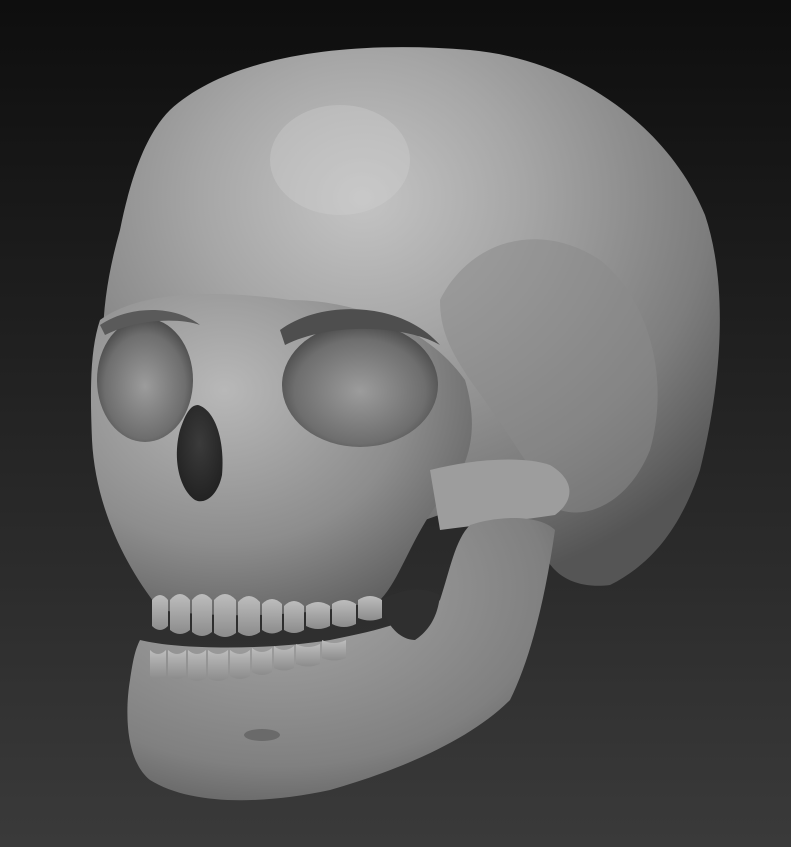  What do you see at coordinates (360, 385) in the screenshot?
I see `orbit-right` at bounding box center [360, 385].